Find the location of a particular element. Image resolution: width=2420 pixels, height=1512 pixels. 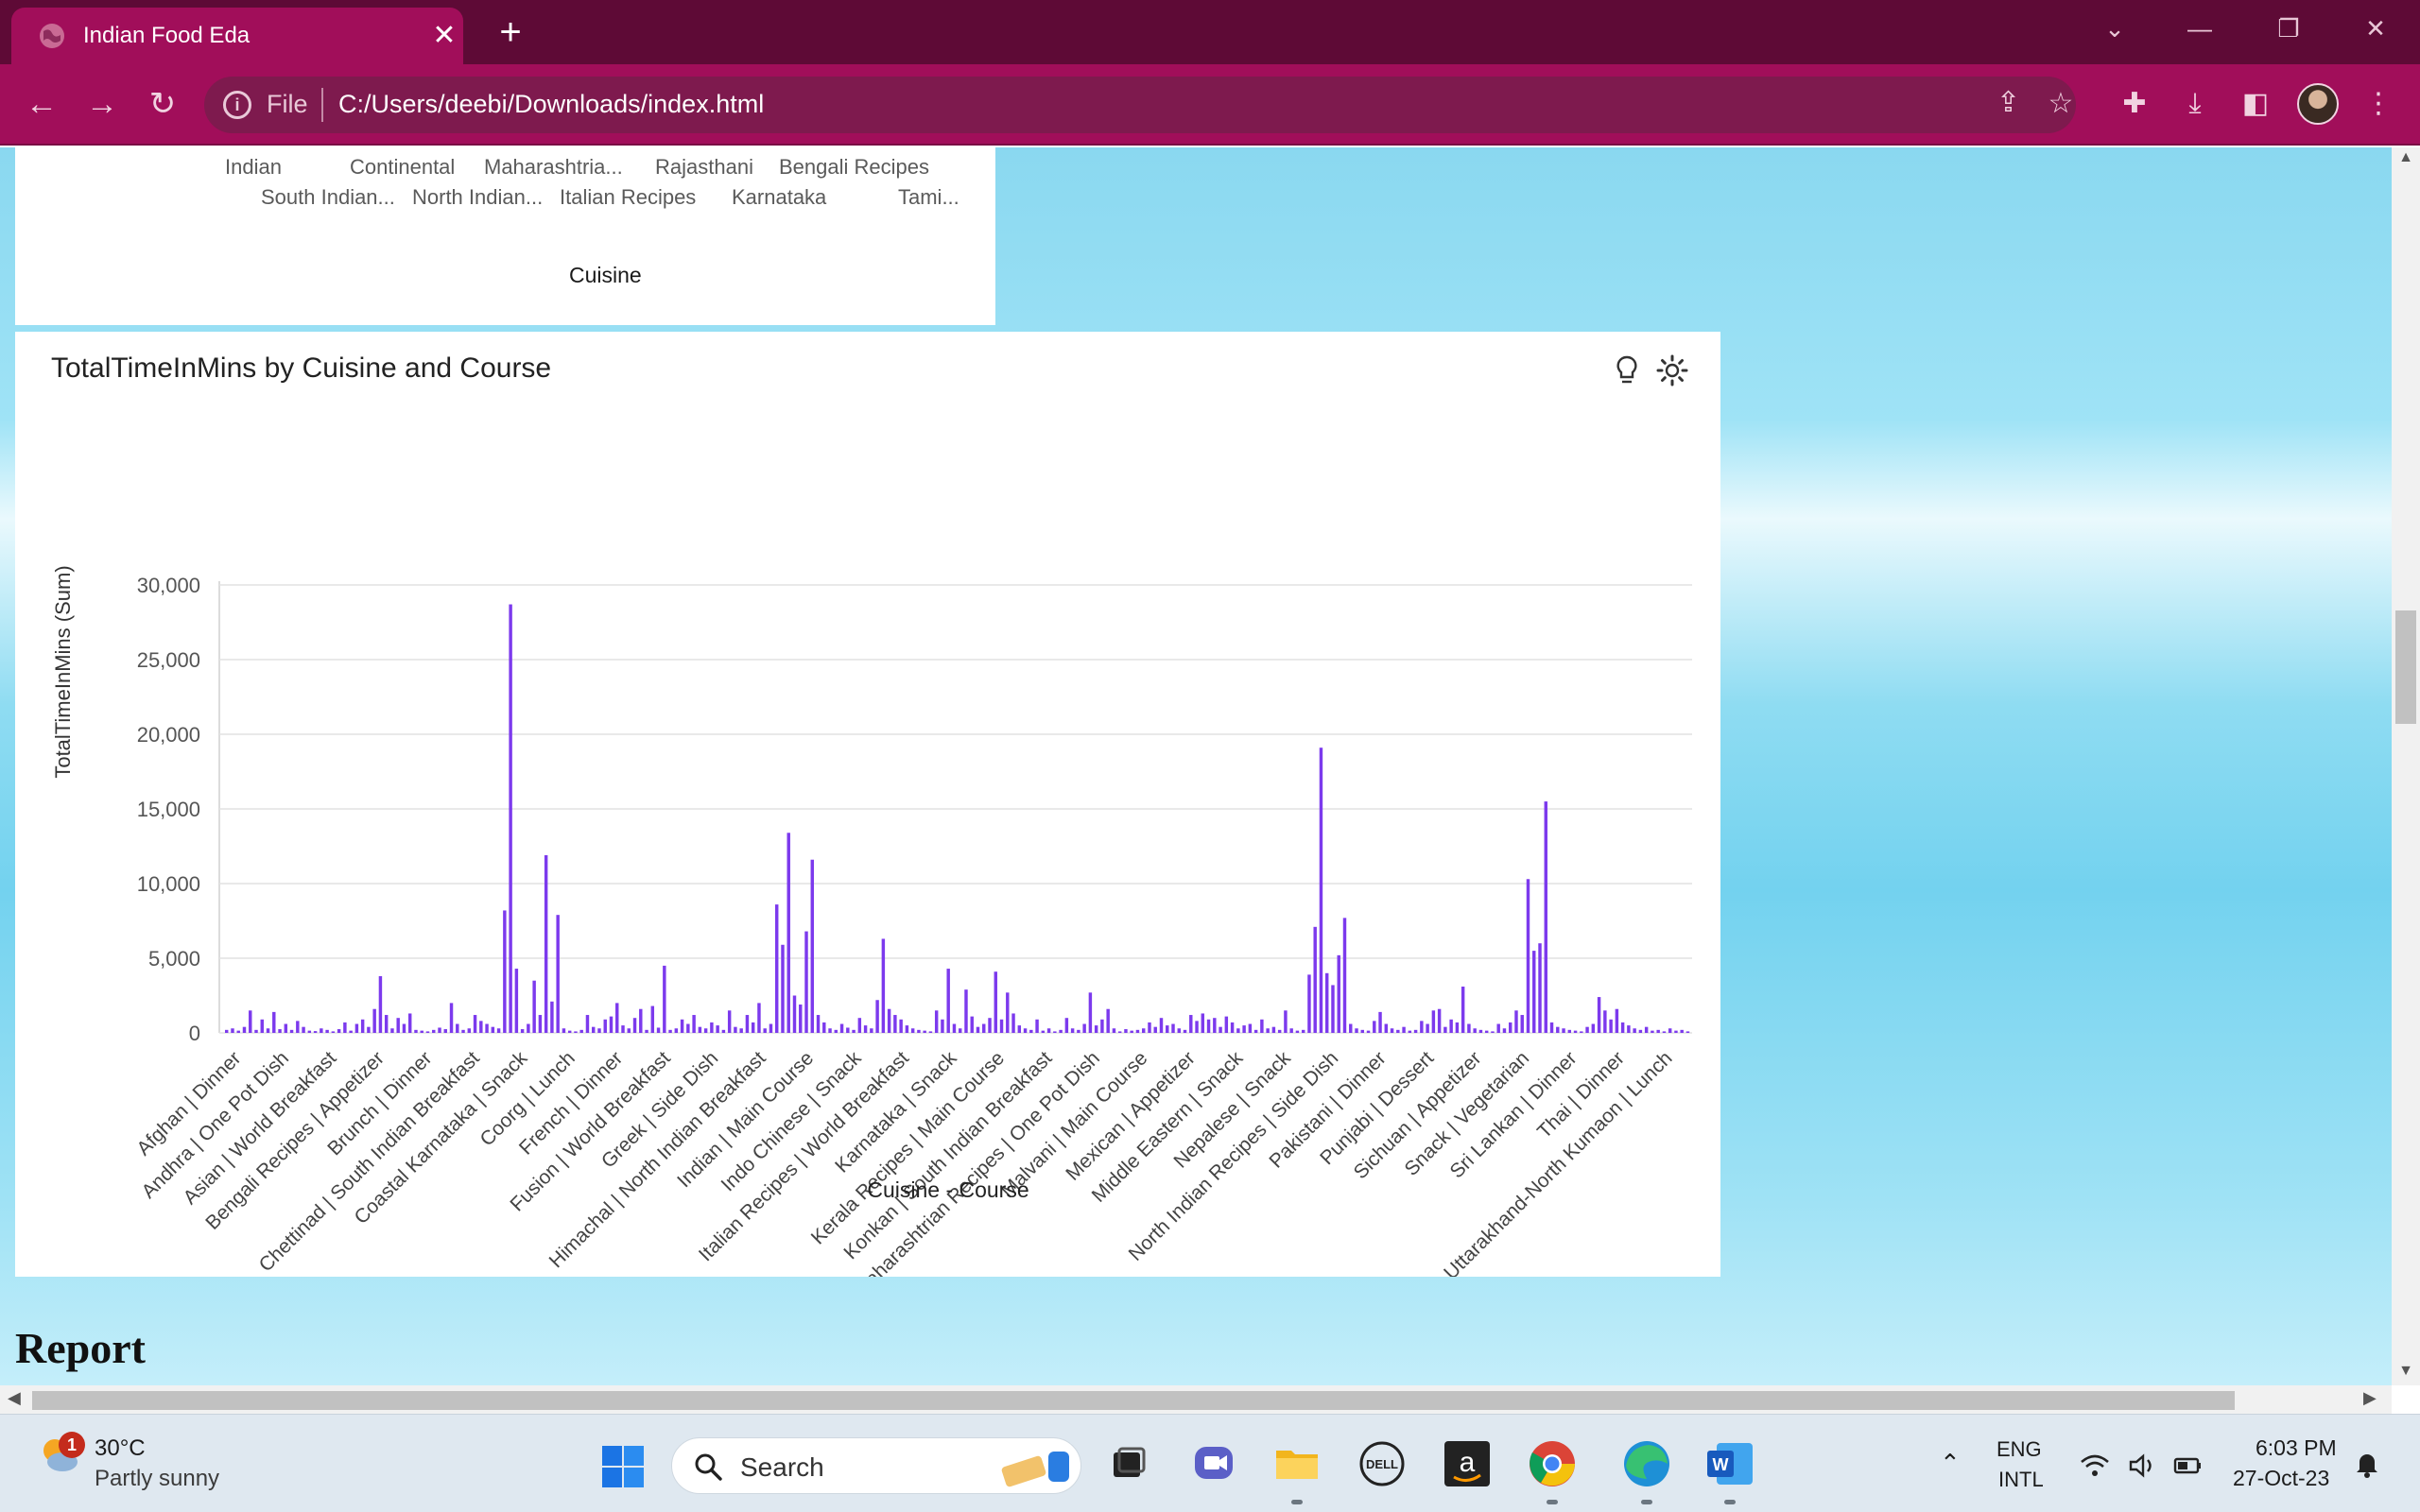

address-url: C:/Users/deebi/Downloads/index.html is located at coordinates (551, 104).